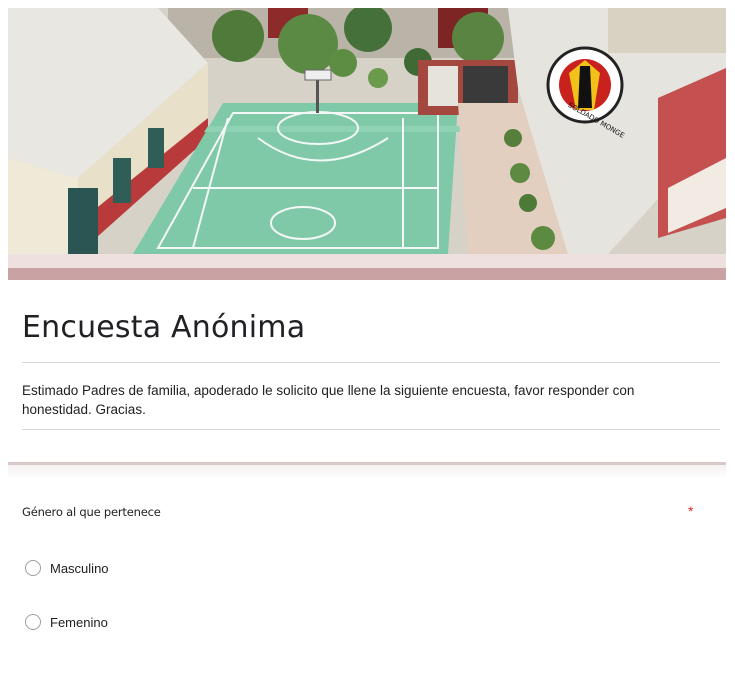 Image resolution: width=735 pixels, height=694 pixels. I want to click on description-divider, so click(371, 429).